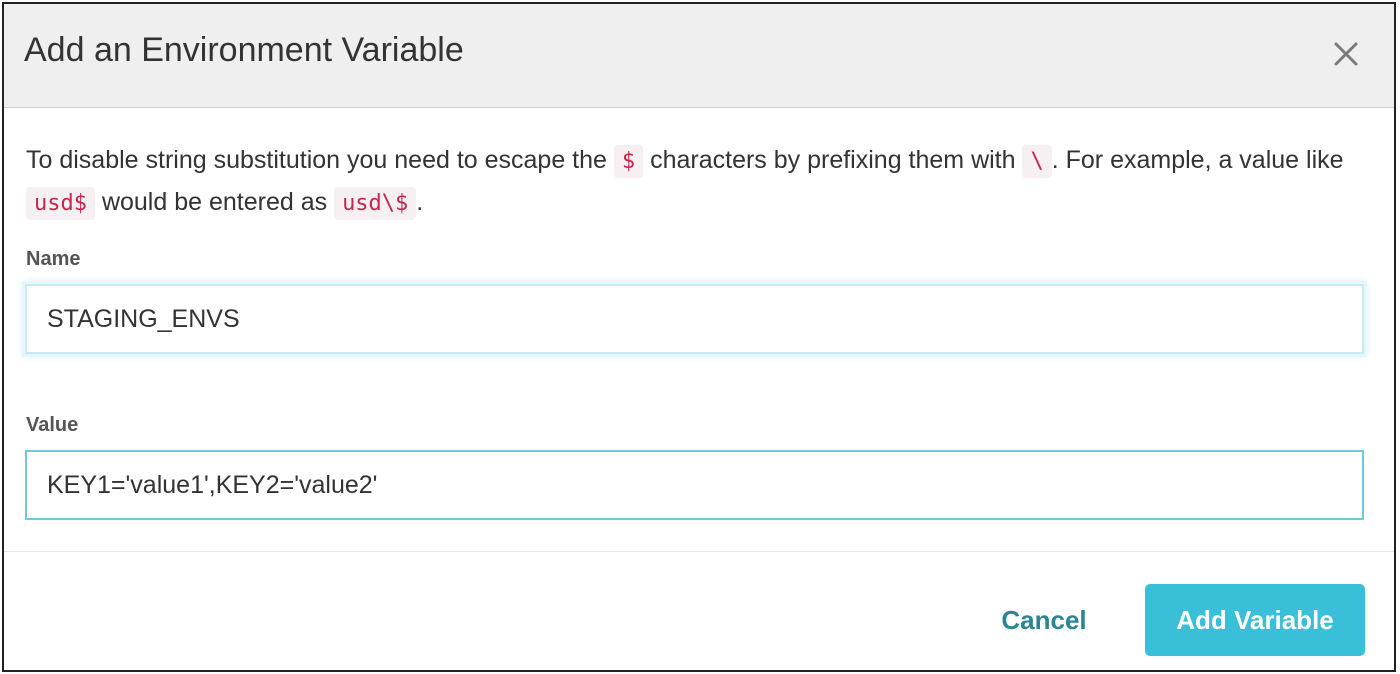 The image size is (1400, 674). Describe the element at coordinates (375, 203) in the screenshot. I see `code-escaped-value: usd\$` at that location.